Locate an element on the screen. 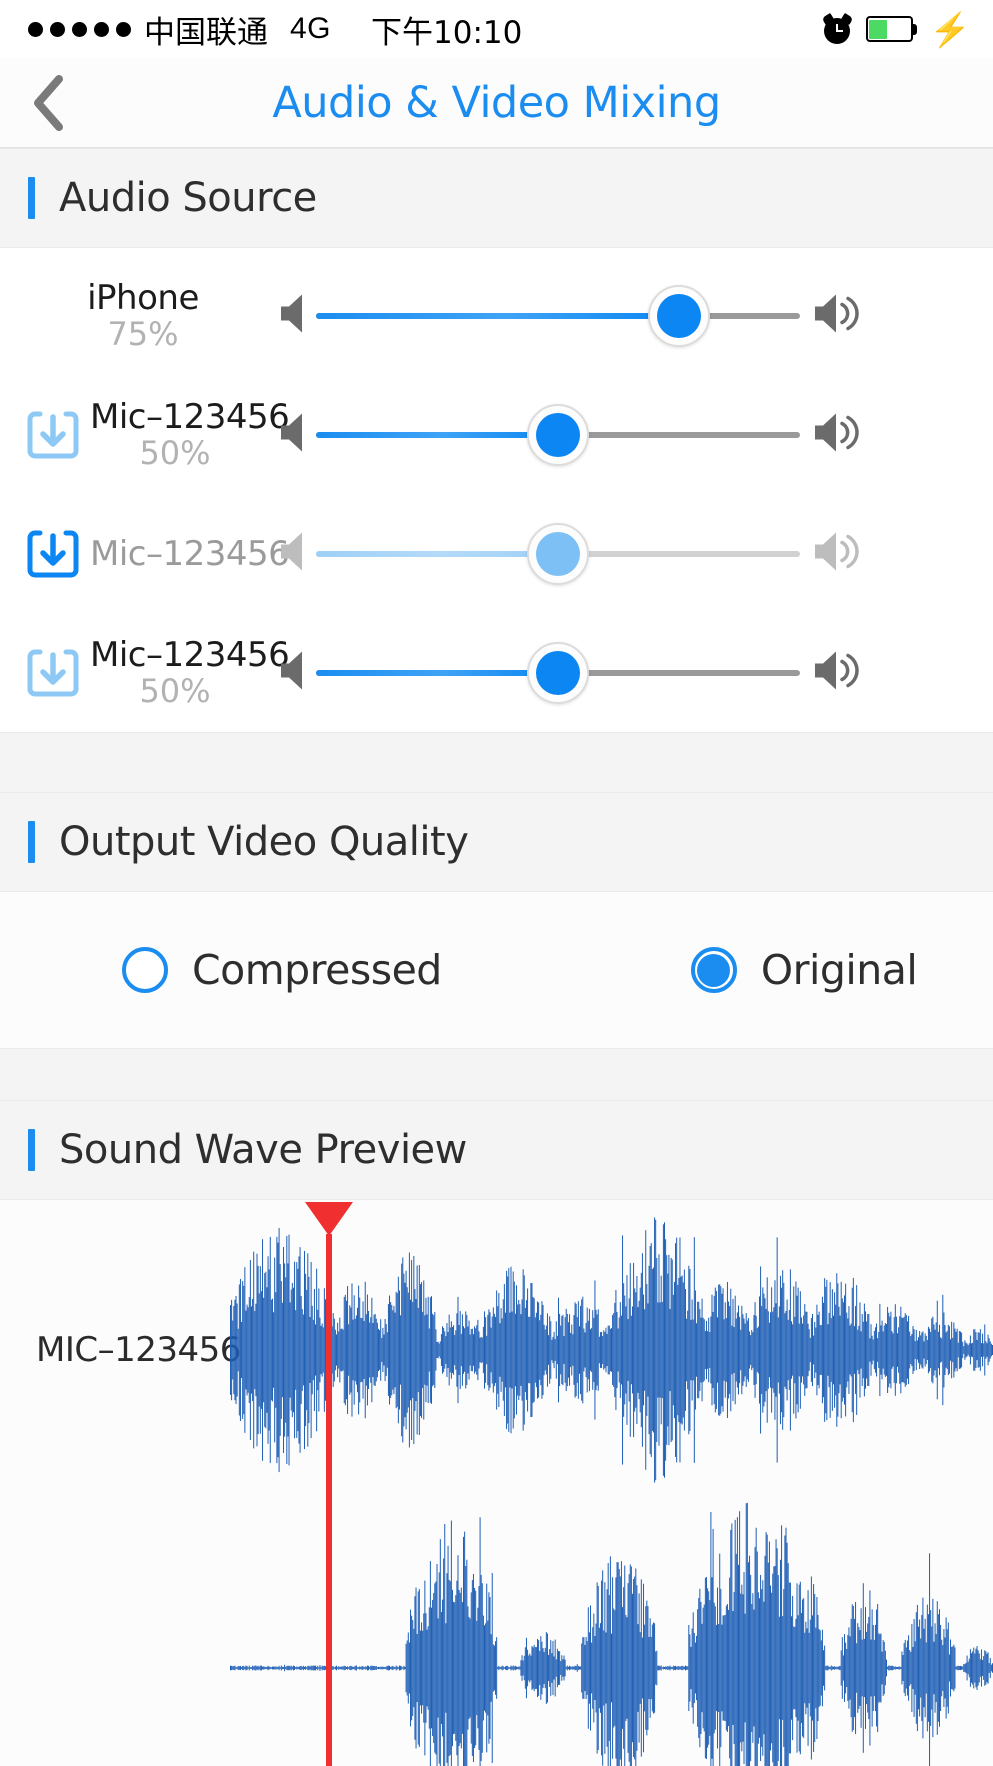  section-title-audio-source: Audio Source is located at coordinates (188, 198).